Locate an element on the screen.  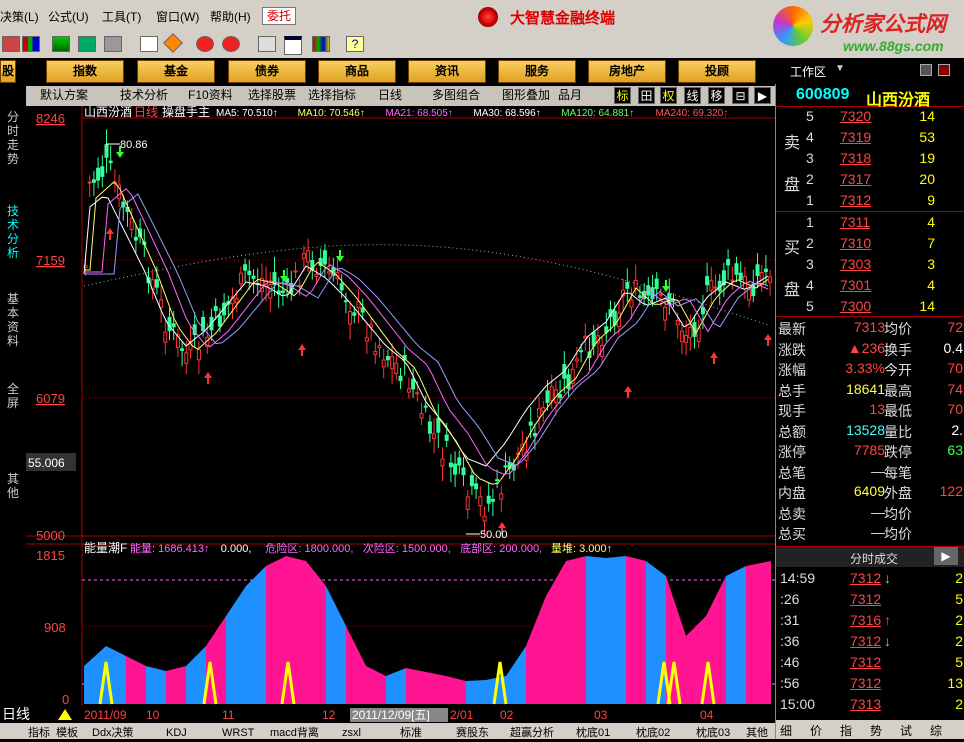
minimize-icon is located at coordinates (926, 70).